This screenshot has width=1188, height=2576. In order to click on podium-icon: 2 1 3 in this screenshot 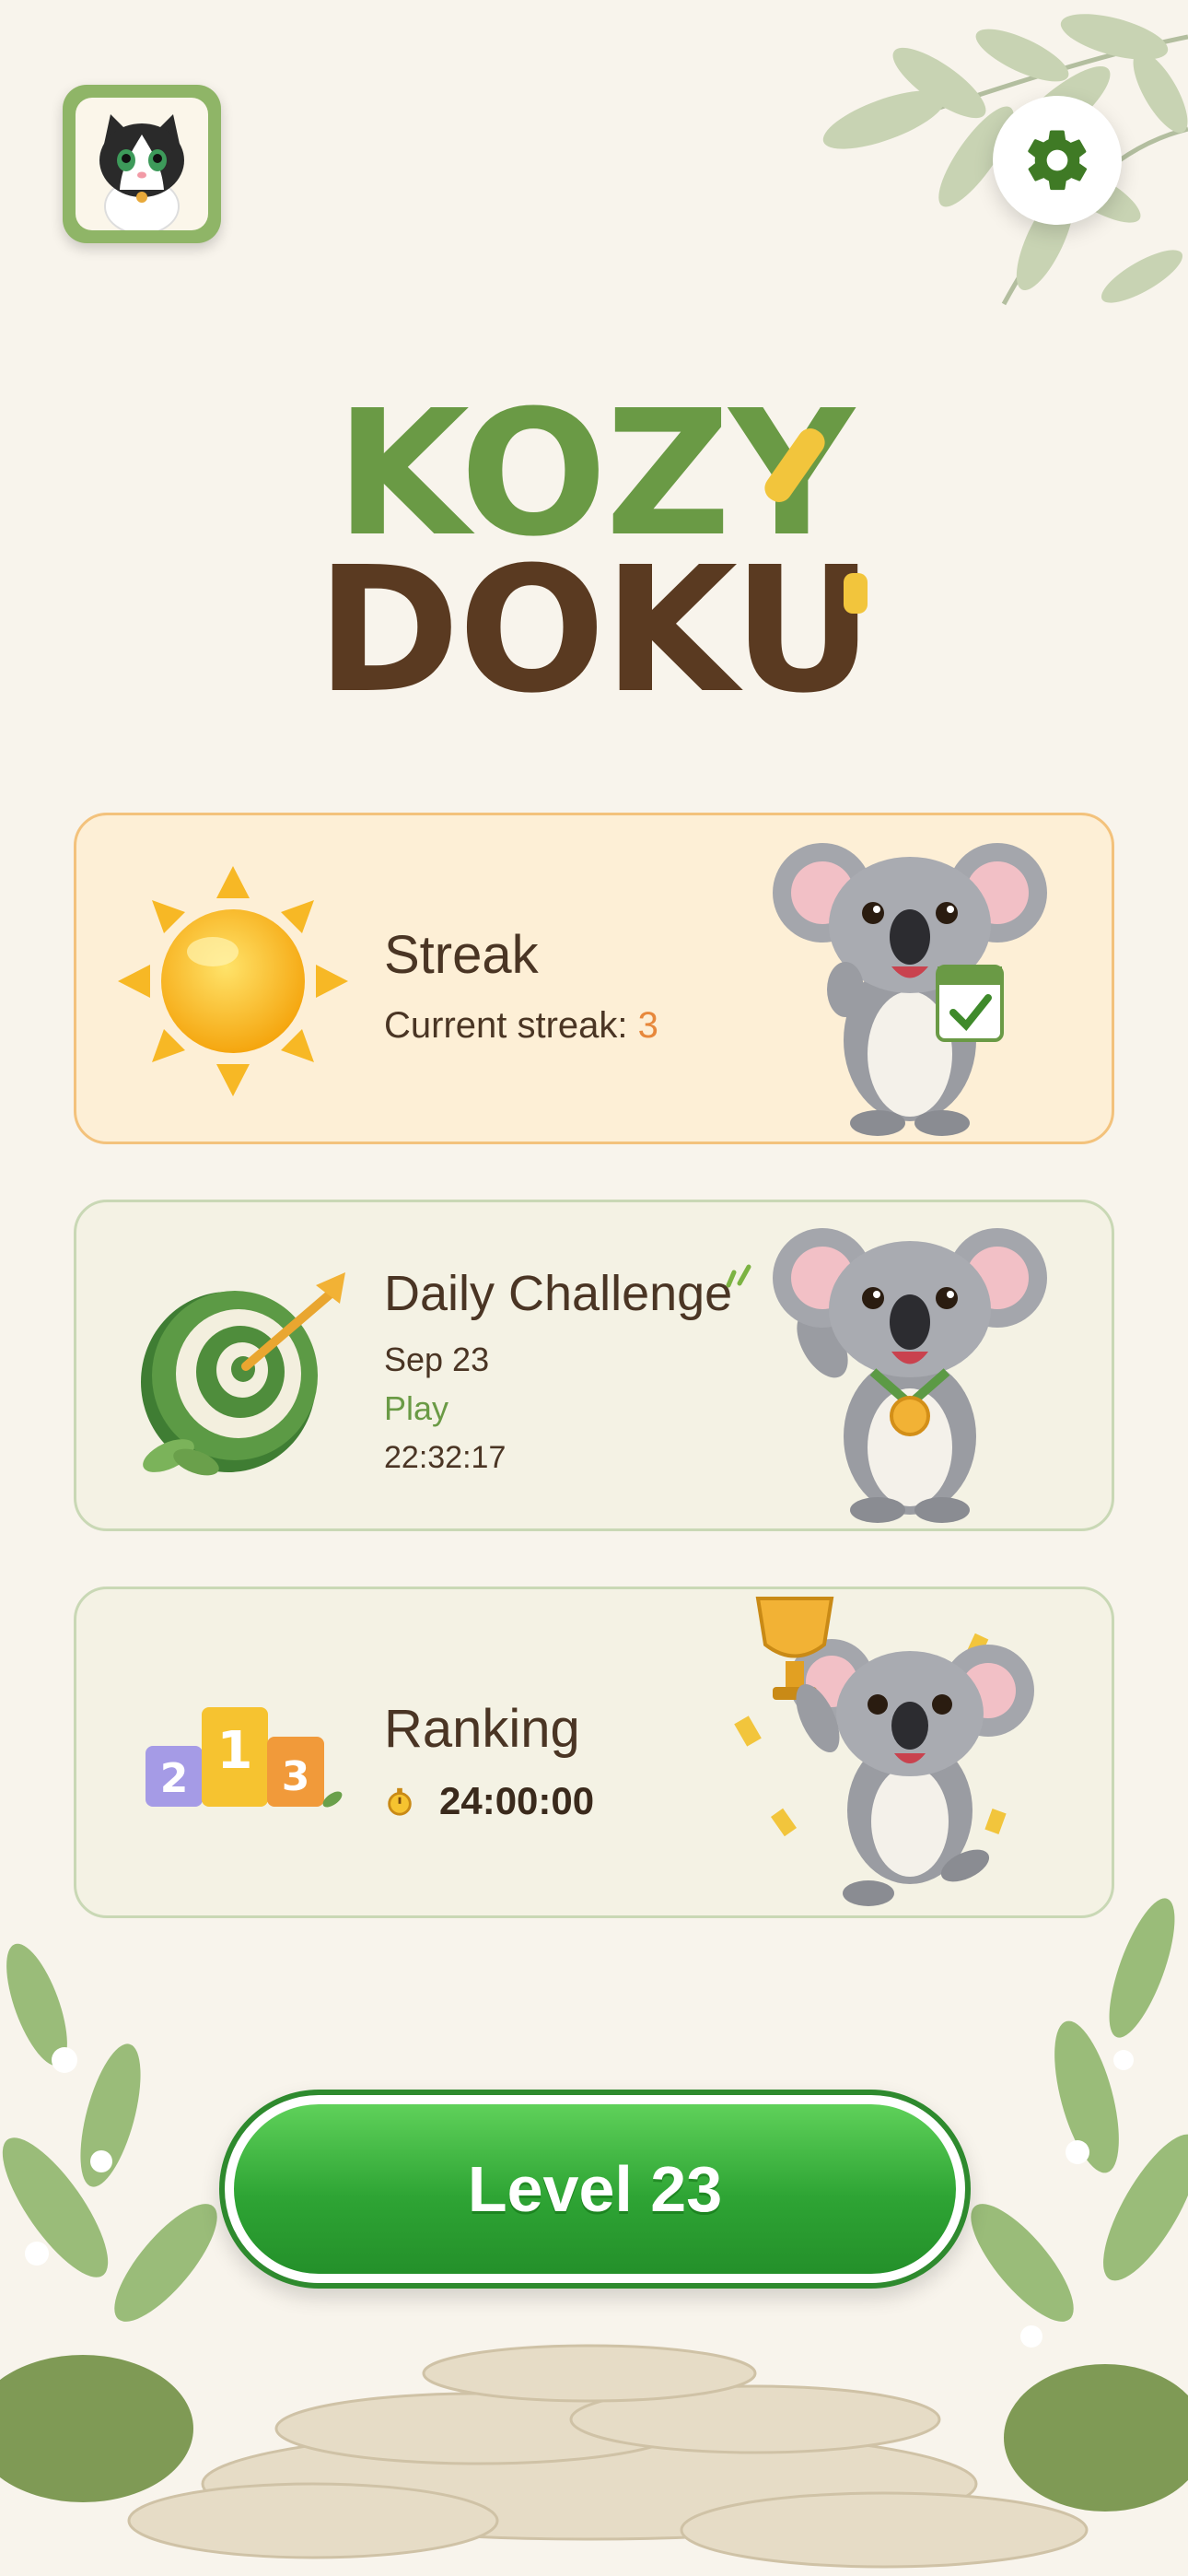, I will do `click(244, 1757)`.